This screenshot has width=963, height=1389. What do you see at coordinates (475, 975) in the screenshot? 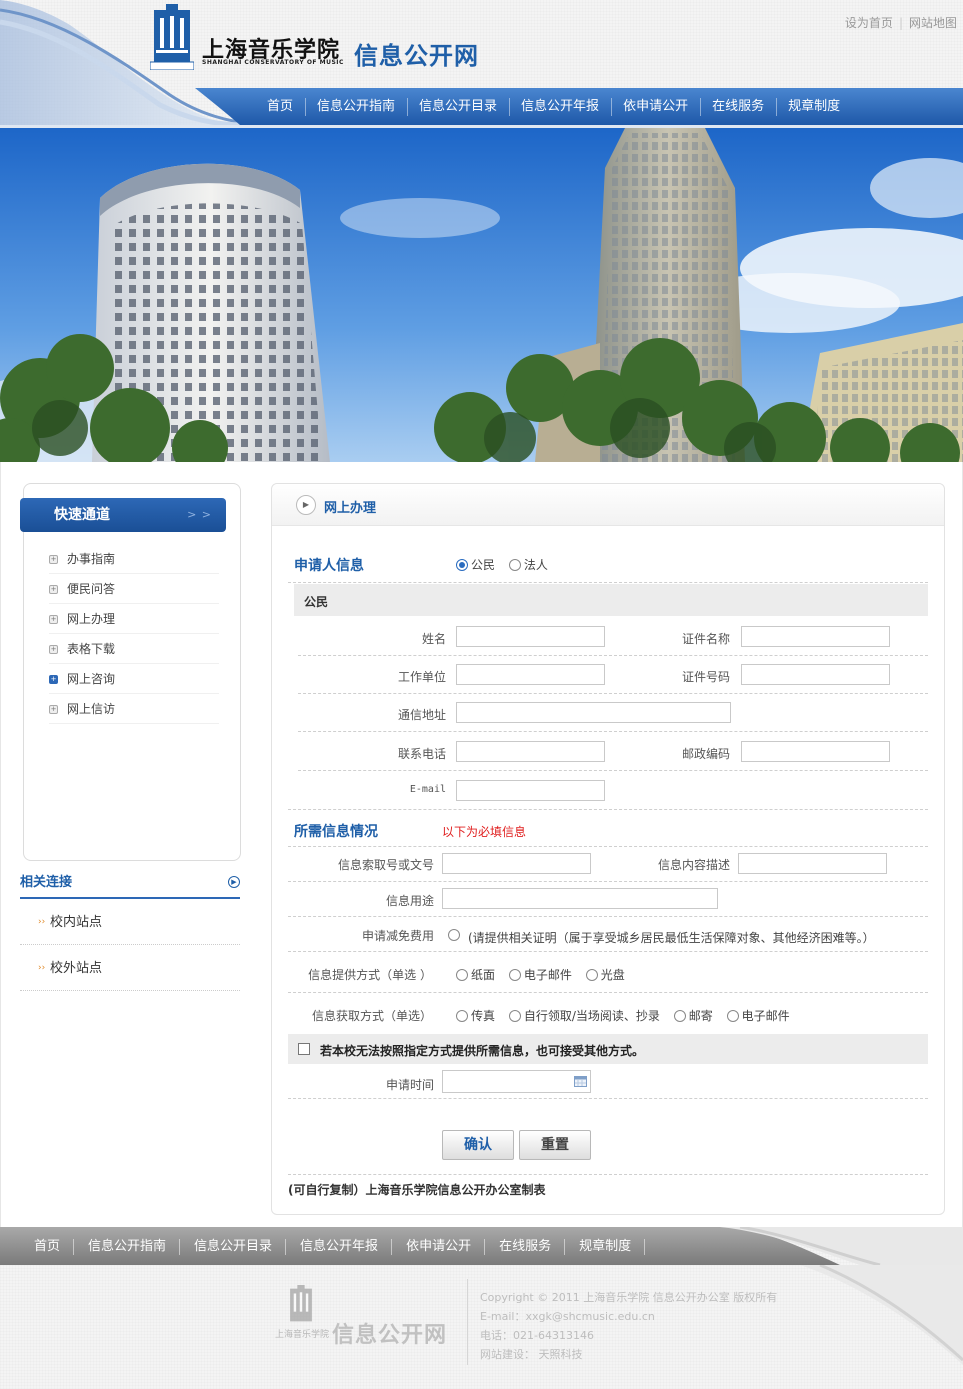
I see `provide-paper-option: 纸面` at bounding box center [475, 975].